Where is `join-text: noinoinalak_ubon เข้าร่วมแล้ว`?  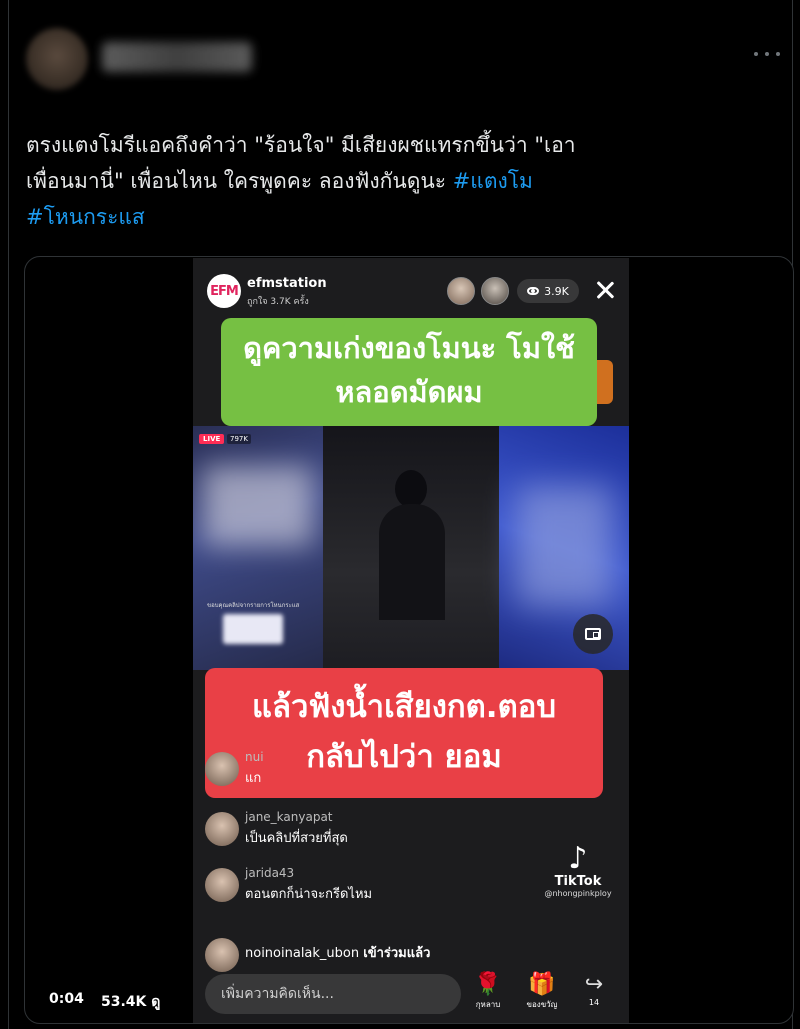 join-text: noinoinalak_ubon เข้าร่วมแล้ว is located at coordinates (338, 953).